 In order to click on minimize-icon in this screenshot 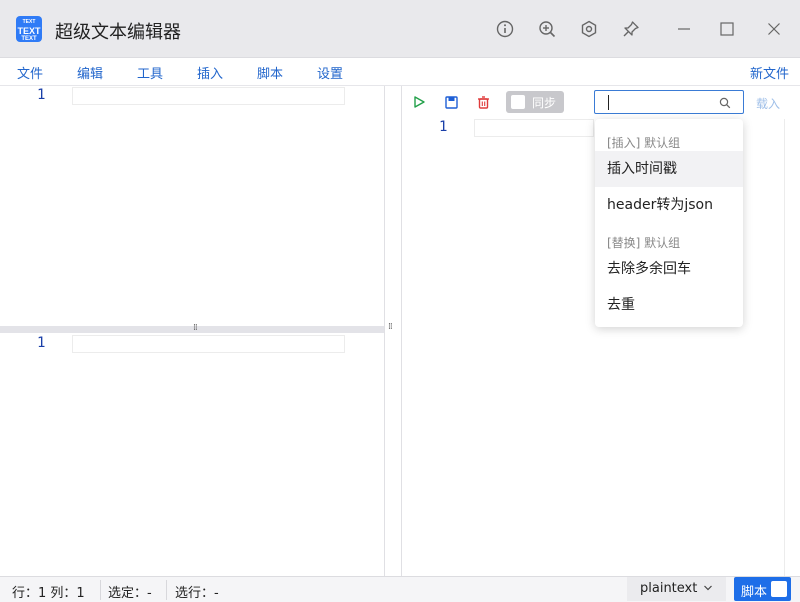, I will do `click(684, 29)`.